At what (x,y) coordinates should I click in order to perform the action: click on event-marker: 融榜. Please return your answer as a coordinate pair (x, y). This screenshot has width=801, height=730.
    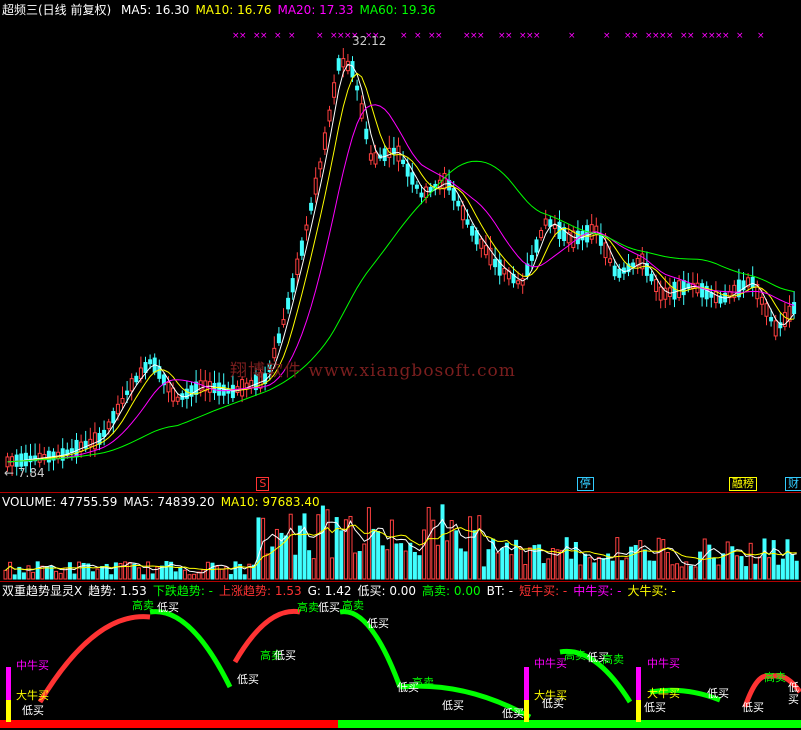
    Looking at the image, I should click on (742, 484).